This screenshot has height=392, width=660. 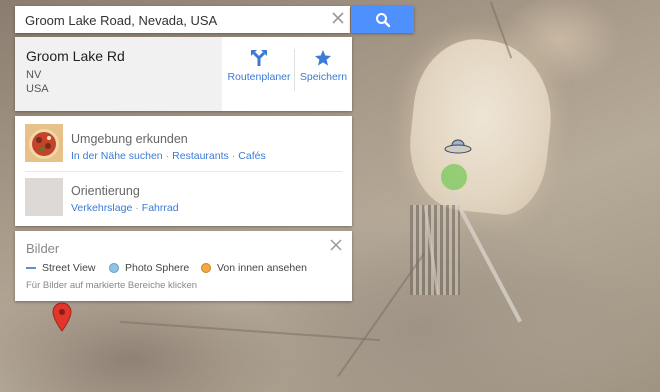 I want to click on legend-photo-sphere: Photo Sphere, so click(x=149, y=268).